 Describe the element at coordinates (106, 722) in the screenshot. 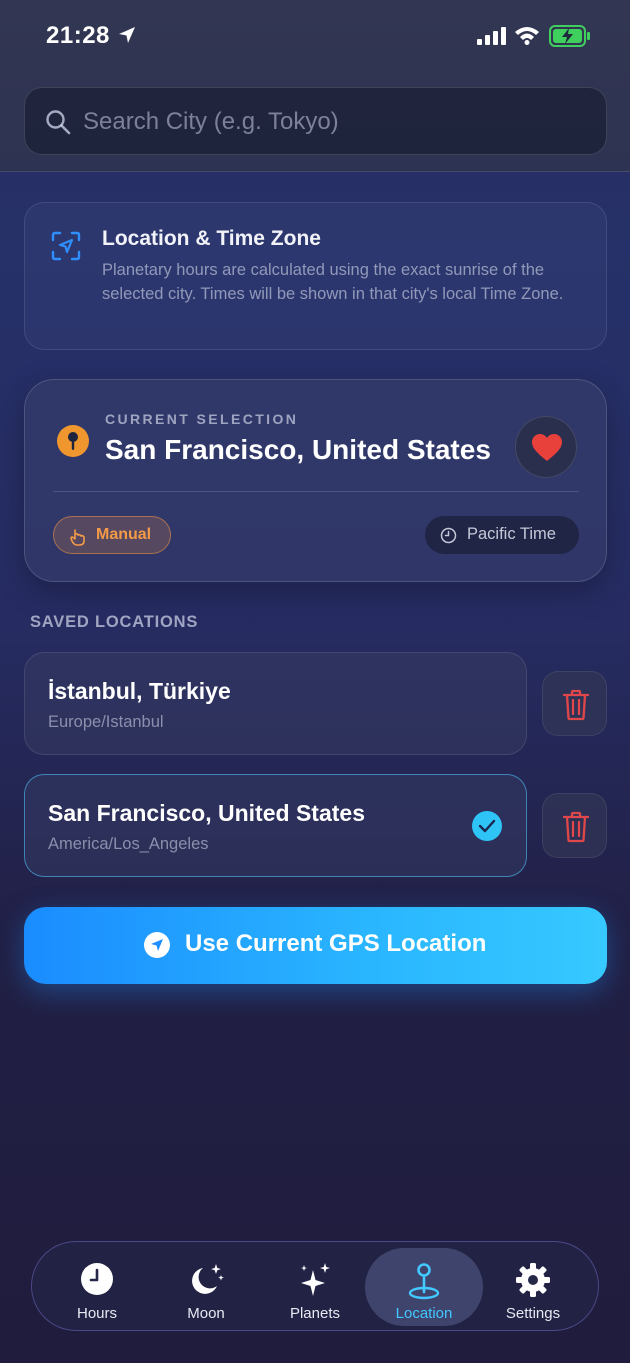

I see `saved-location-timezone: Europe/Istanbul` at that location.